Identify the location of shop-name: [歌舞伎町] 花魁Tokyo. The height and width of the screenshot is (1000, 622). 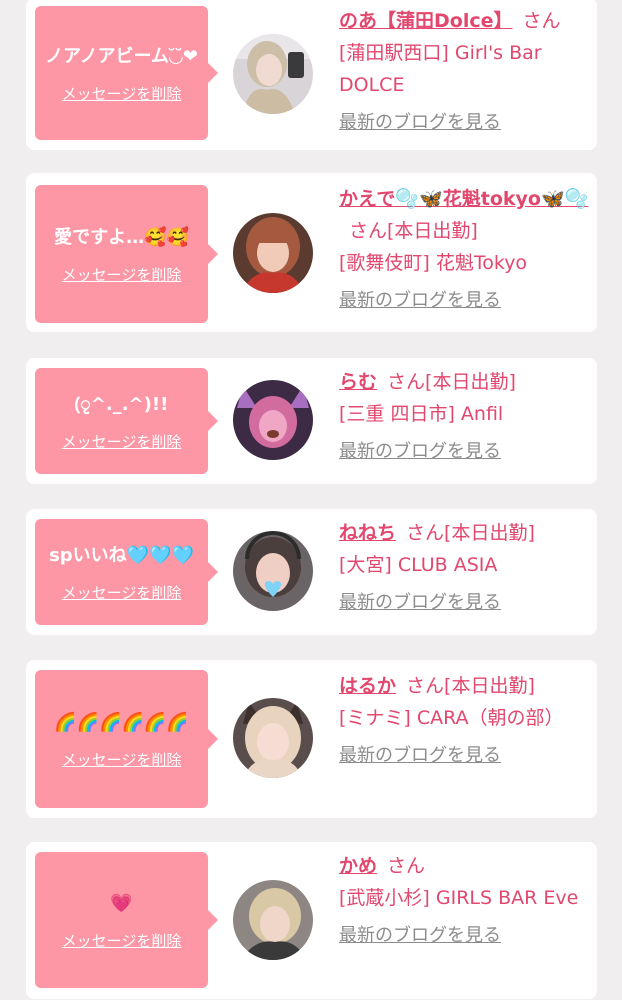
(433, 263).